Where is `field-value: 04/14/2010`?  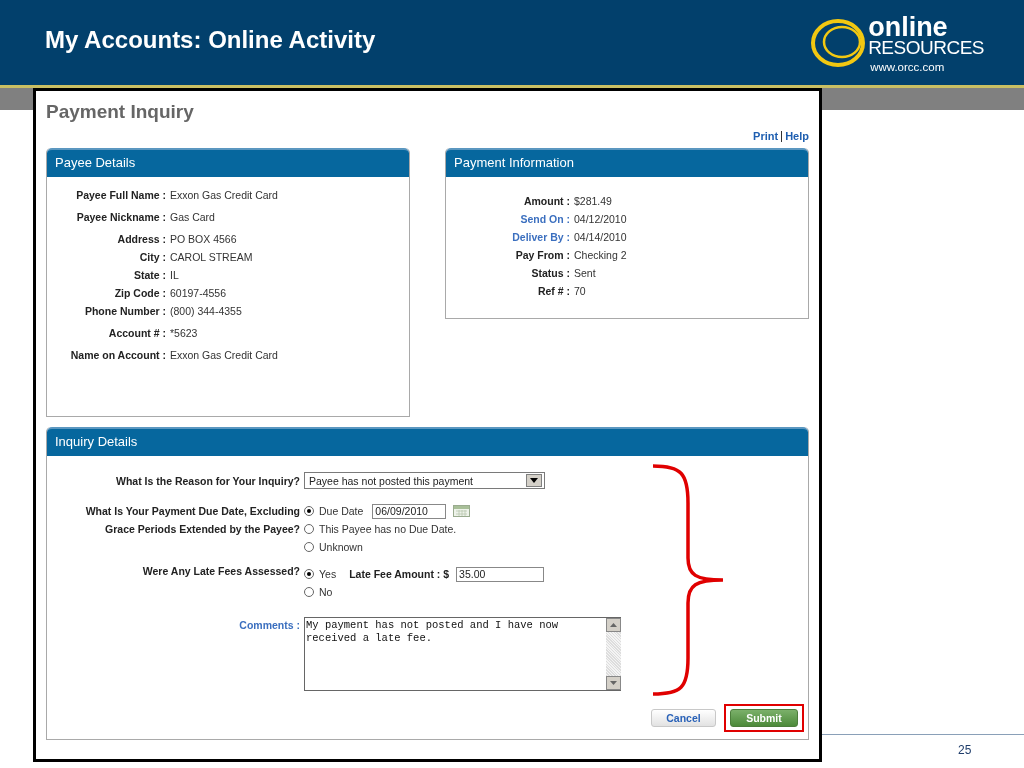 field-value: 04/14/2010 is located at coordinates (600, 237).